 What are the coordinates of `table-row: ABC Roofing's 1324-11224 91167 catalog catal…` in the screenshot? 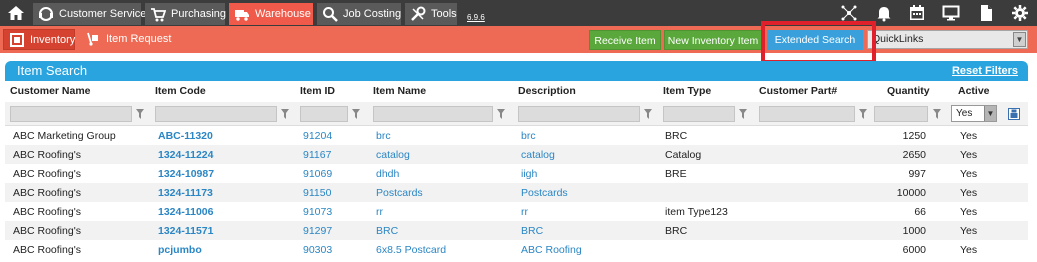 It's located at (516, 154).